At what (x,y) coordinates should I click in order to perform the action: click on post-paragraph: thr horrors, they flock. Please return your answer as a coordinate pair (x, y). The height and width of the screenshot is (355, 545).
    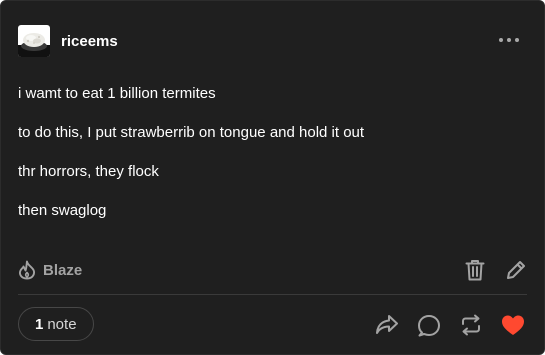
    Looking at the image, I should click on (88, 171).